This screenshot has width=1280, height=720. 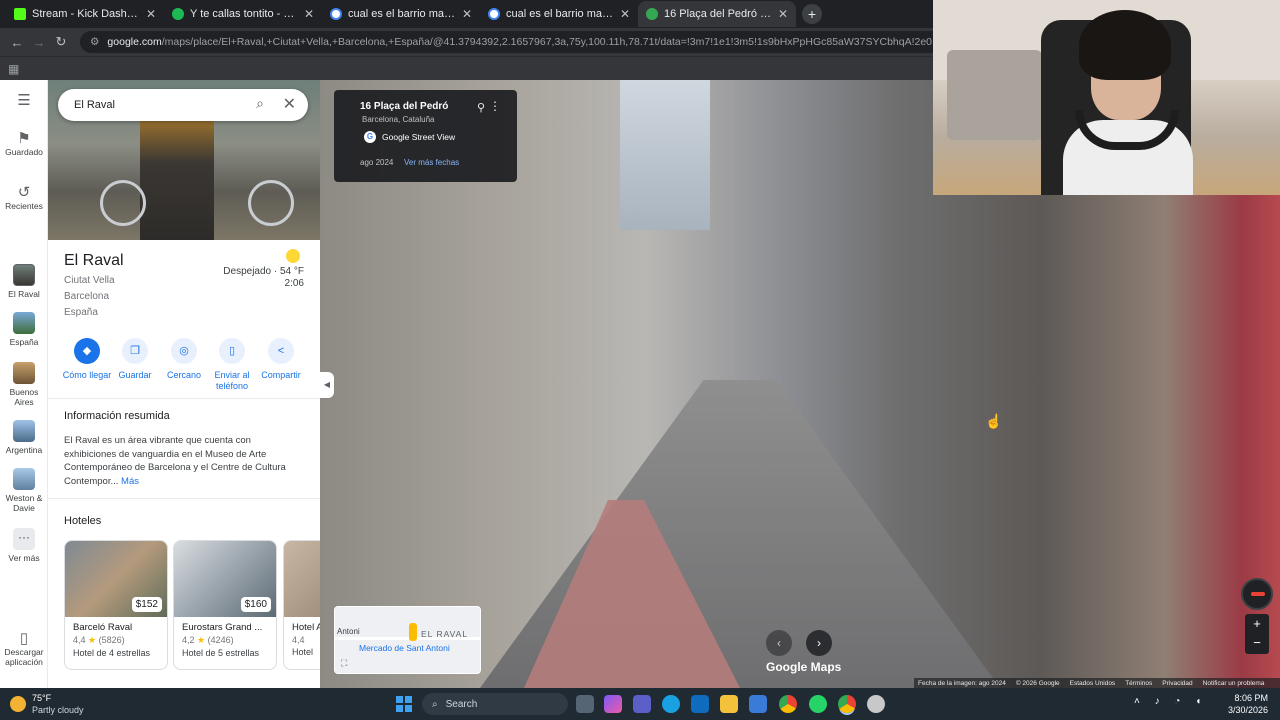 I want to click on summary-title: Información resumida, so click(x=117, y=416).